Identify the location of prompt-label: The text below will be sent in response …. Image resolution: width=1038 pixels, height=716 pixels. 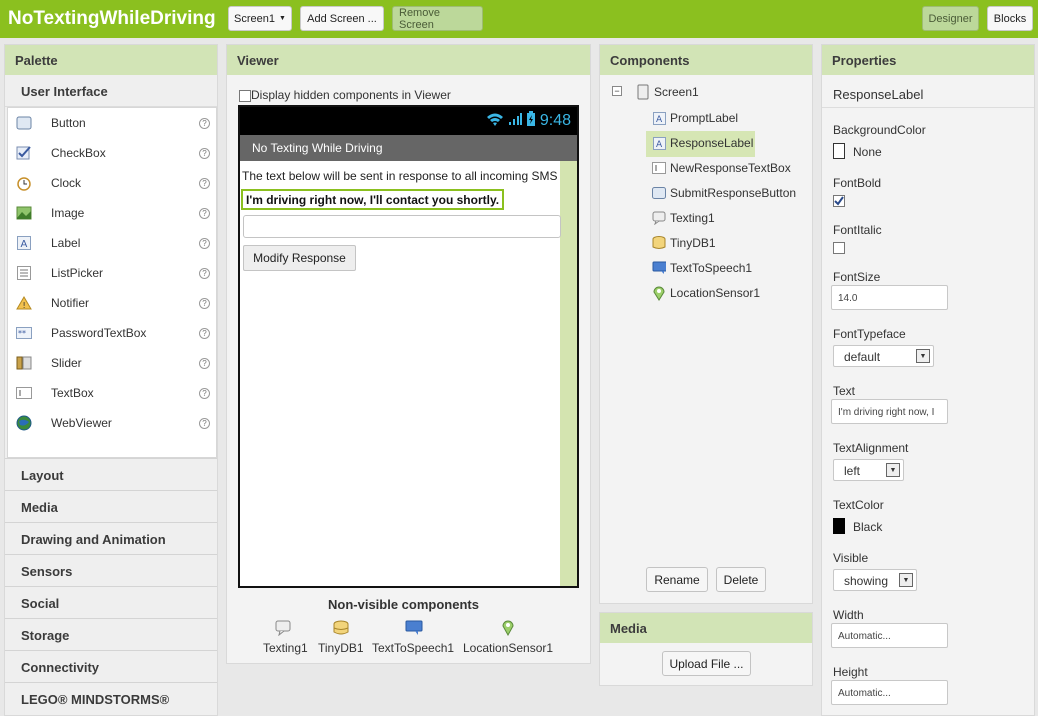
(402, 176).